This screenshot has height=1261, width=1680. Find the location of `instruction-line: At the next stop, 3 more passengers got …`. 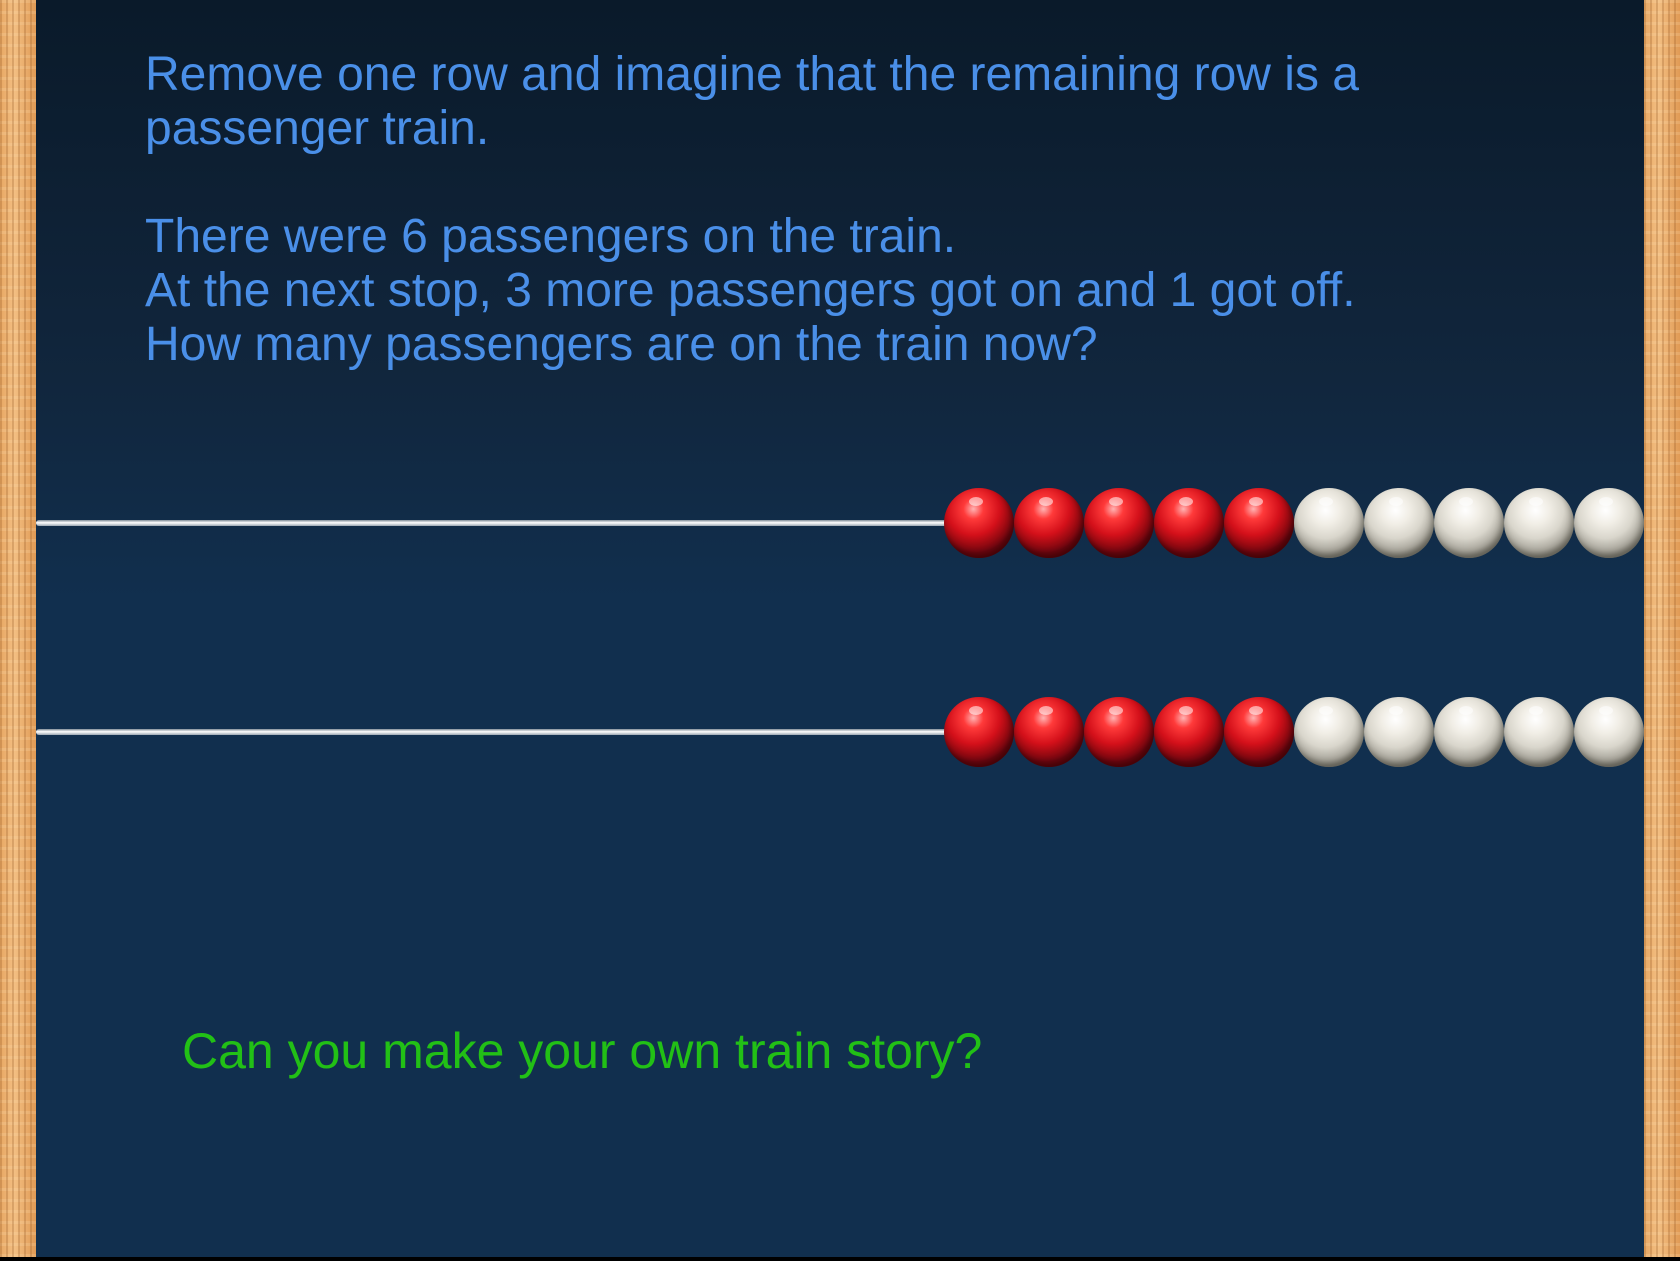

instruction-line: At the next stop, 3 more passengers got … is located at coordinates (750, 290).